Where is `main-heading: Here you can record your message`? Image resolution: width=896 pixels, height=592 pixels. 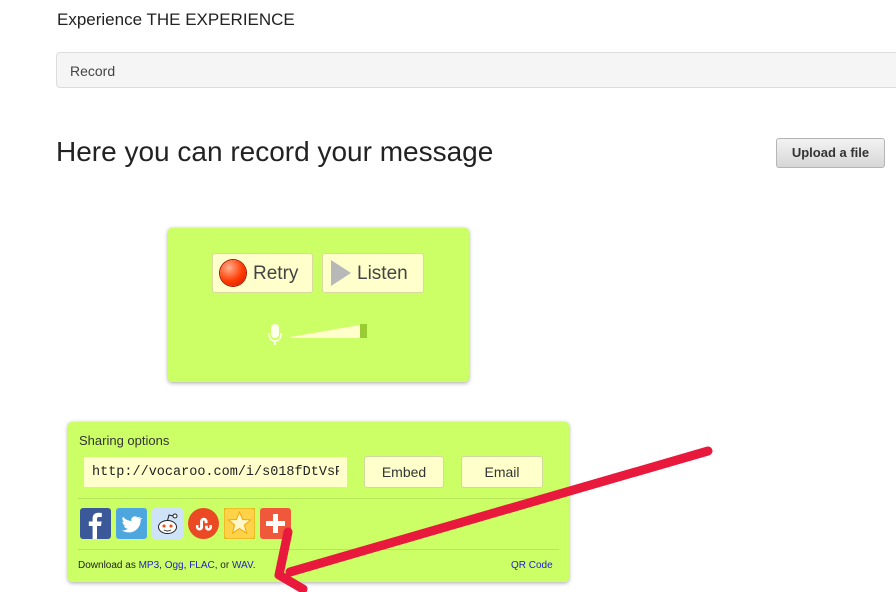
main-heading: Here you can record your message is located at coordinates (275, 151).